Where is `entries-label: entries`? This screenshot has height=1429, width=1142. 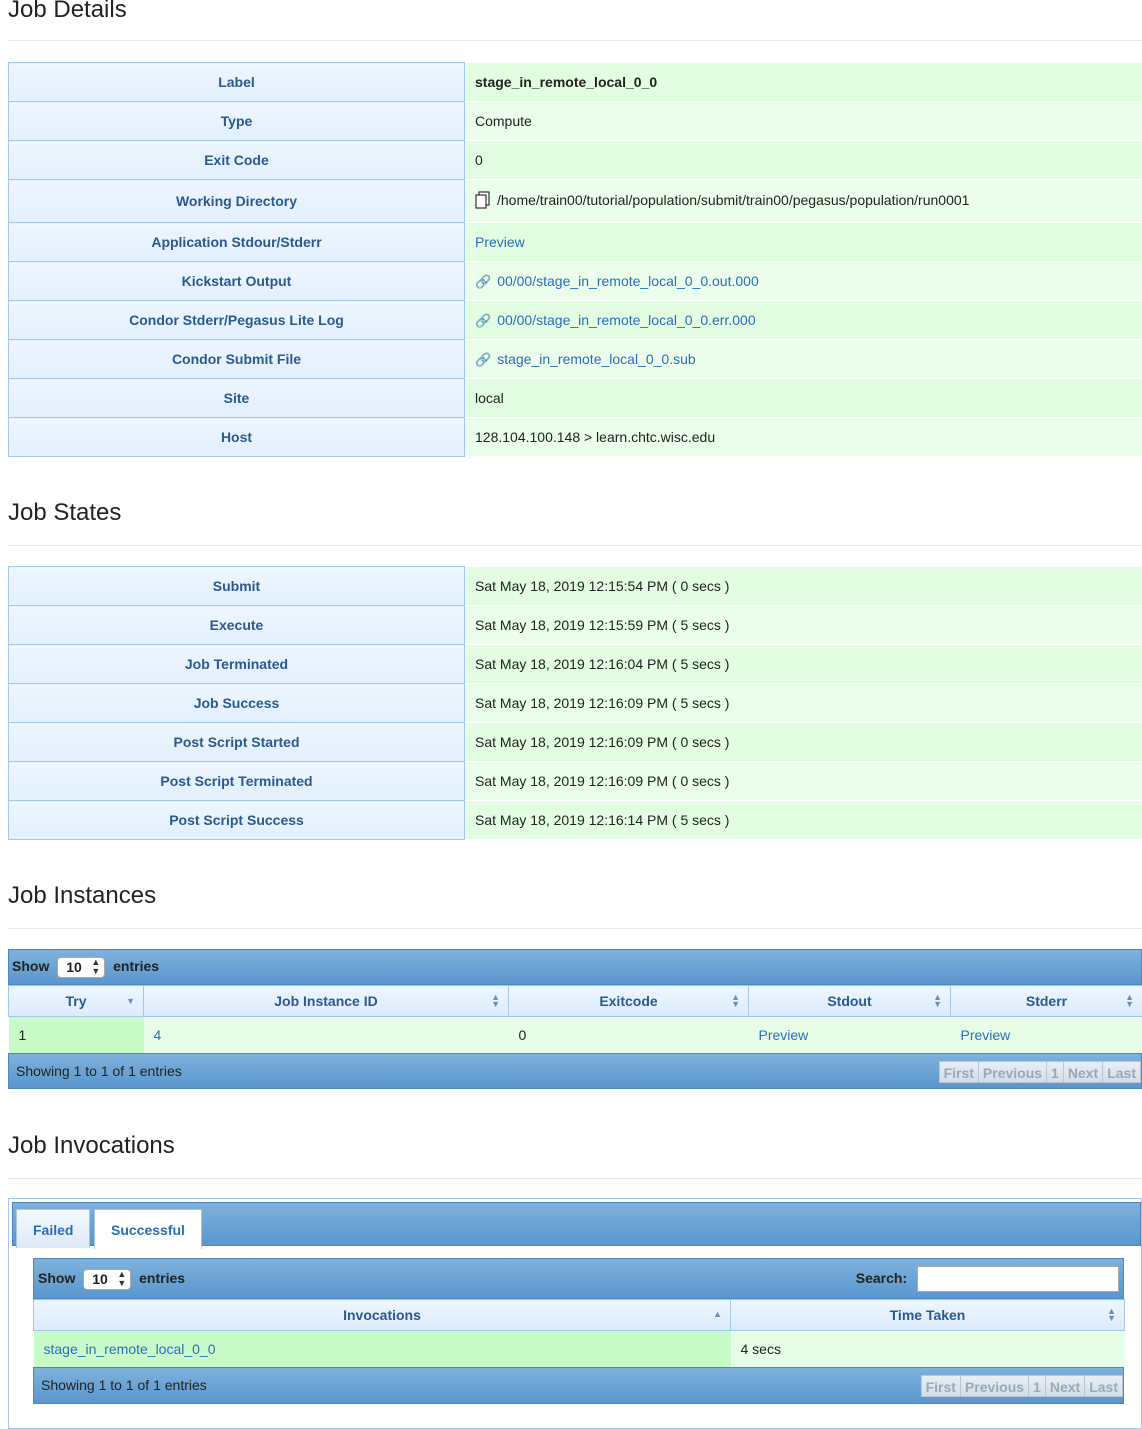
entries-label: entries is located at coordinates (136, 966).